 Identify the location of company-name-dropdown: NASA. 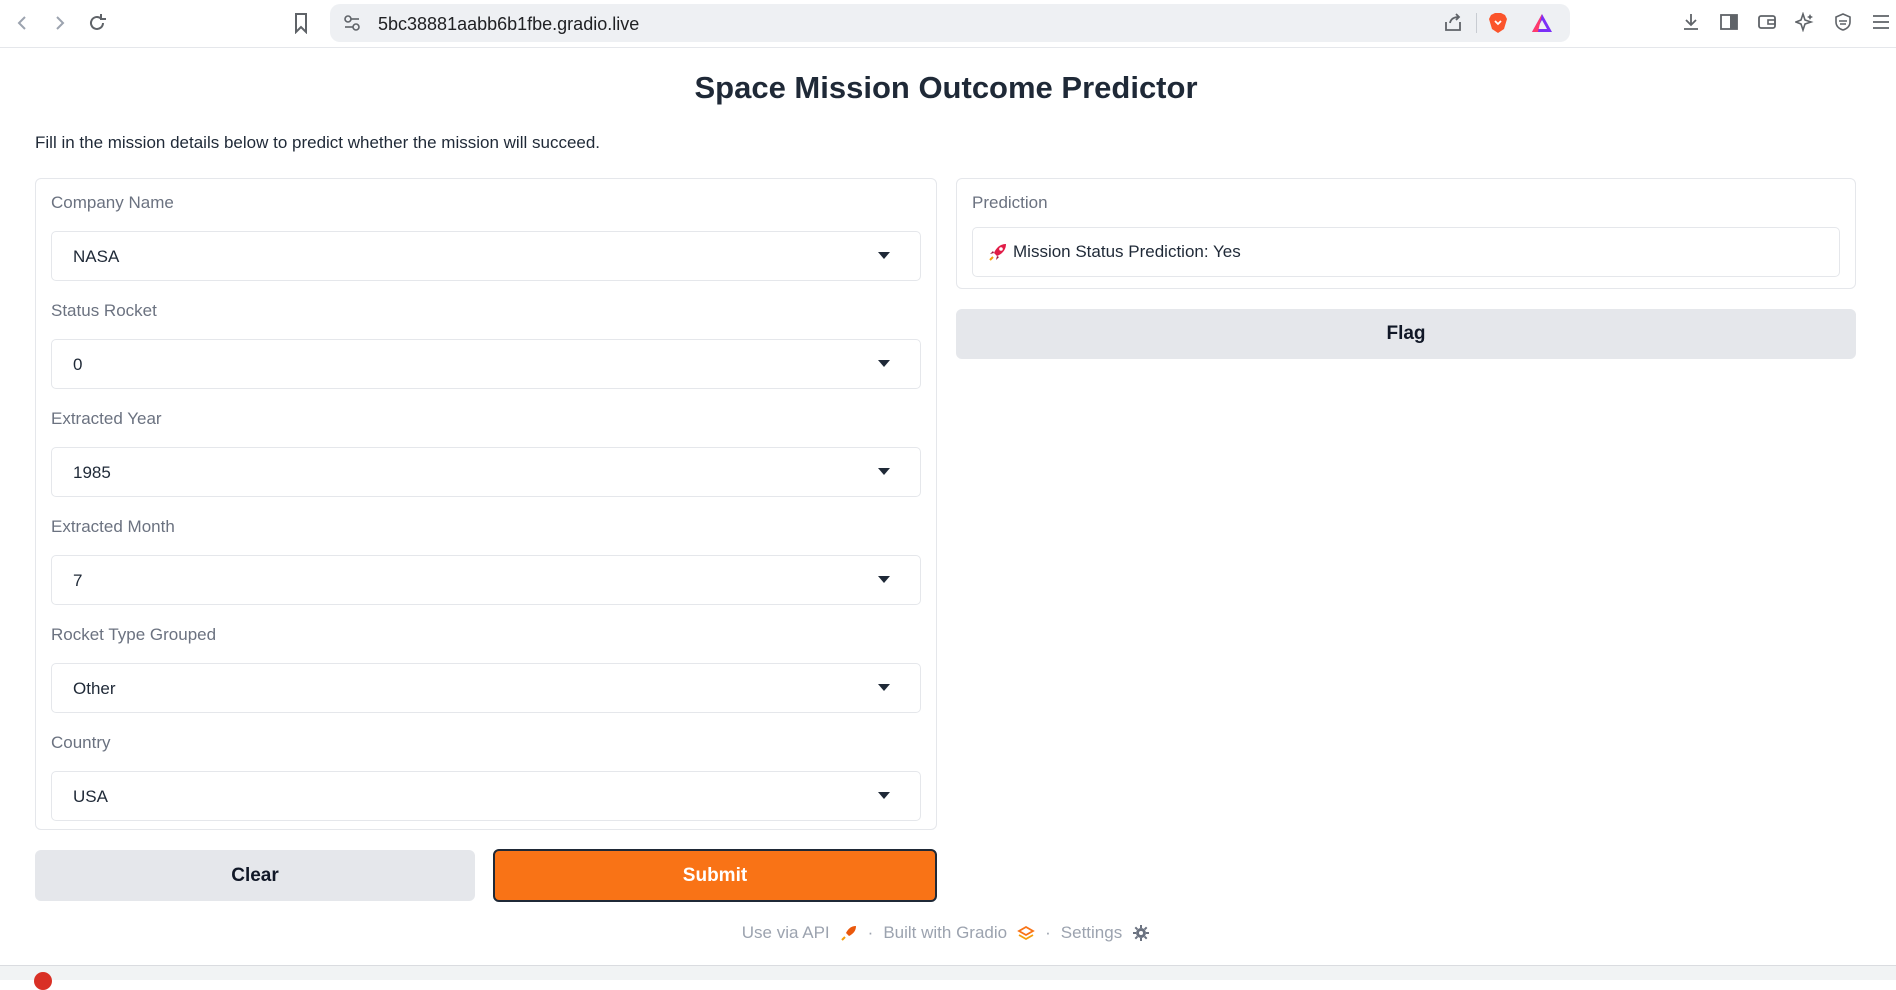
(486, 256).